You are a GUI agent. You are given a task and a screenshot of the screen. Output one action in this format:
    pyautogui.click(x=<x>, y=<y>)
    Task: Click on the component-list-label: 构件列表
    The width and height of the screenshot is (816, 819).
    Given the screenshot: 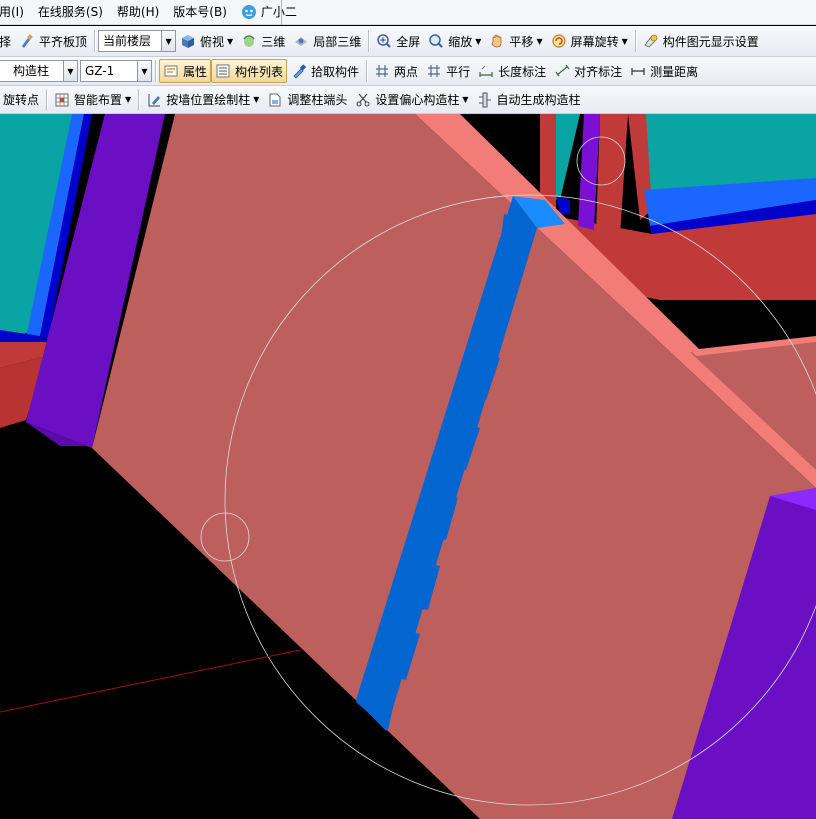 What is the action you would take?
    pyautogui.click(x=259, y=71)
    